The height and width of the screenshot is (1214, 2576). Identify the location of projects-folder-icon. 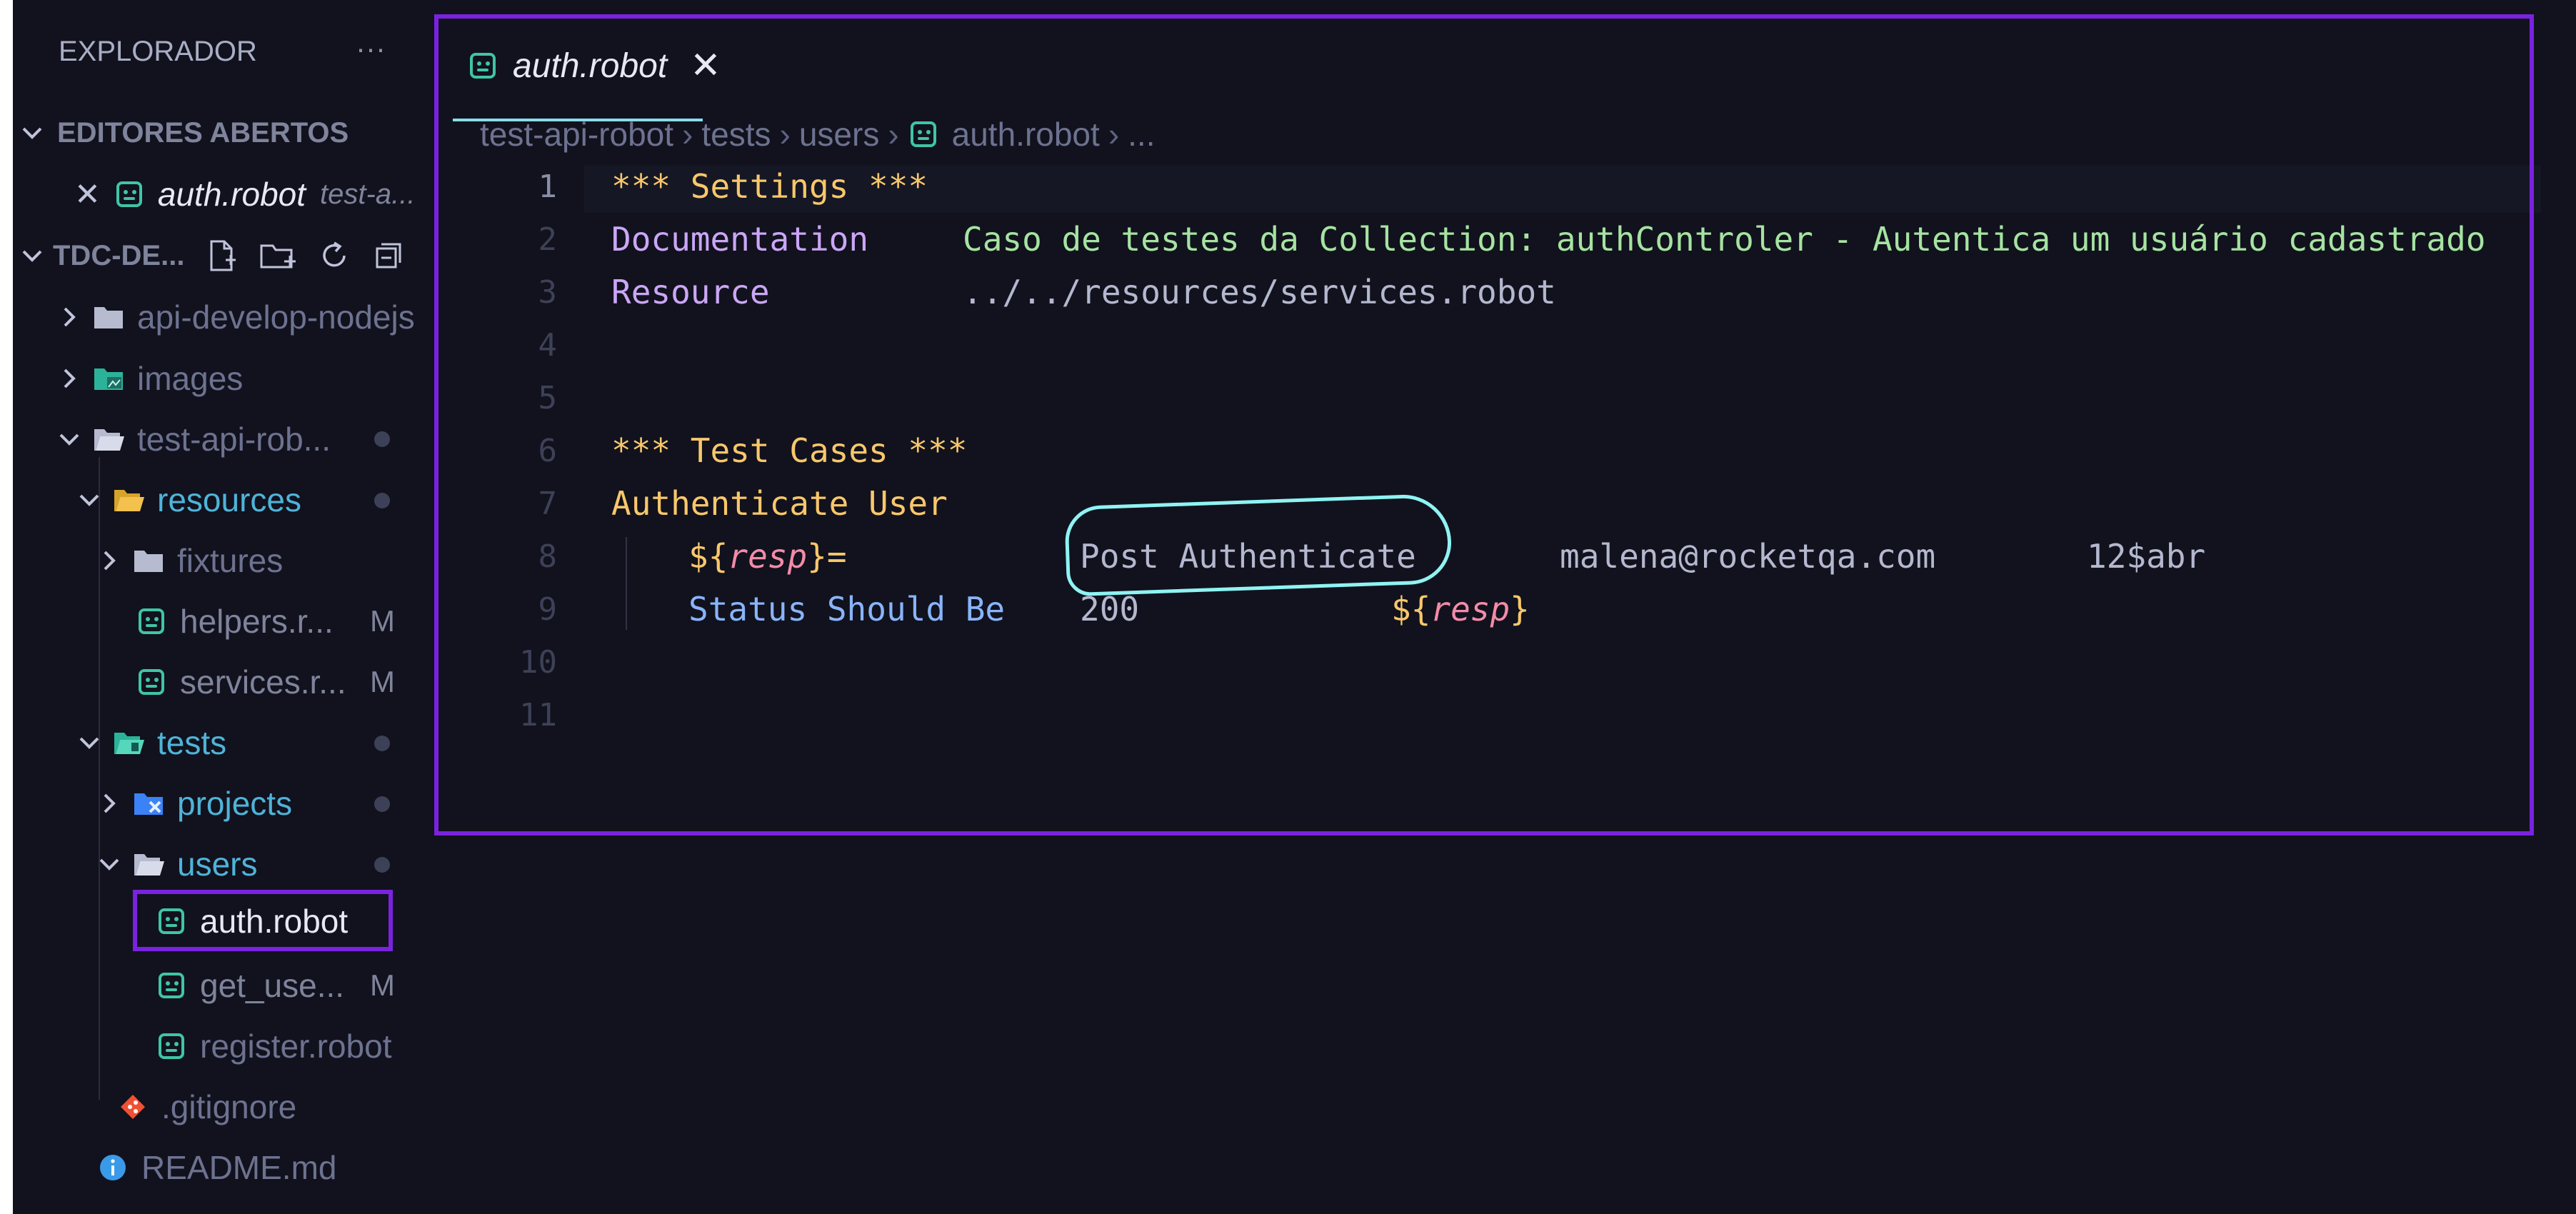
(148, 804).